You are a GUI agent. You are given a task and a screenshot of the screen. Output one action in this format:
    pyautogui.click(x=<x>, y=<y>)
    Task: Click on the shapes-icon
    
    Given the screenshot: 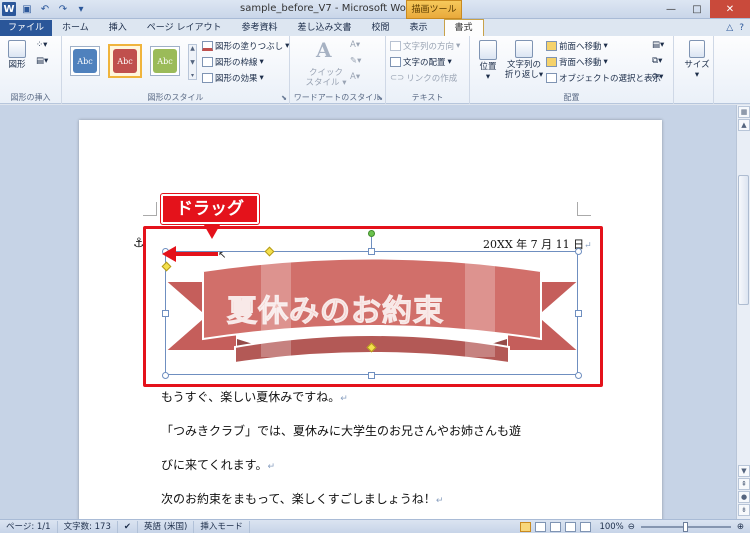 What is the action you would take?
    pyautogui.click(x=17, y=49)
    